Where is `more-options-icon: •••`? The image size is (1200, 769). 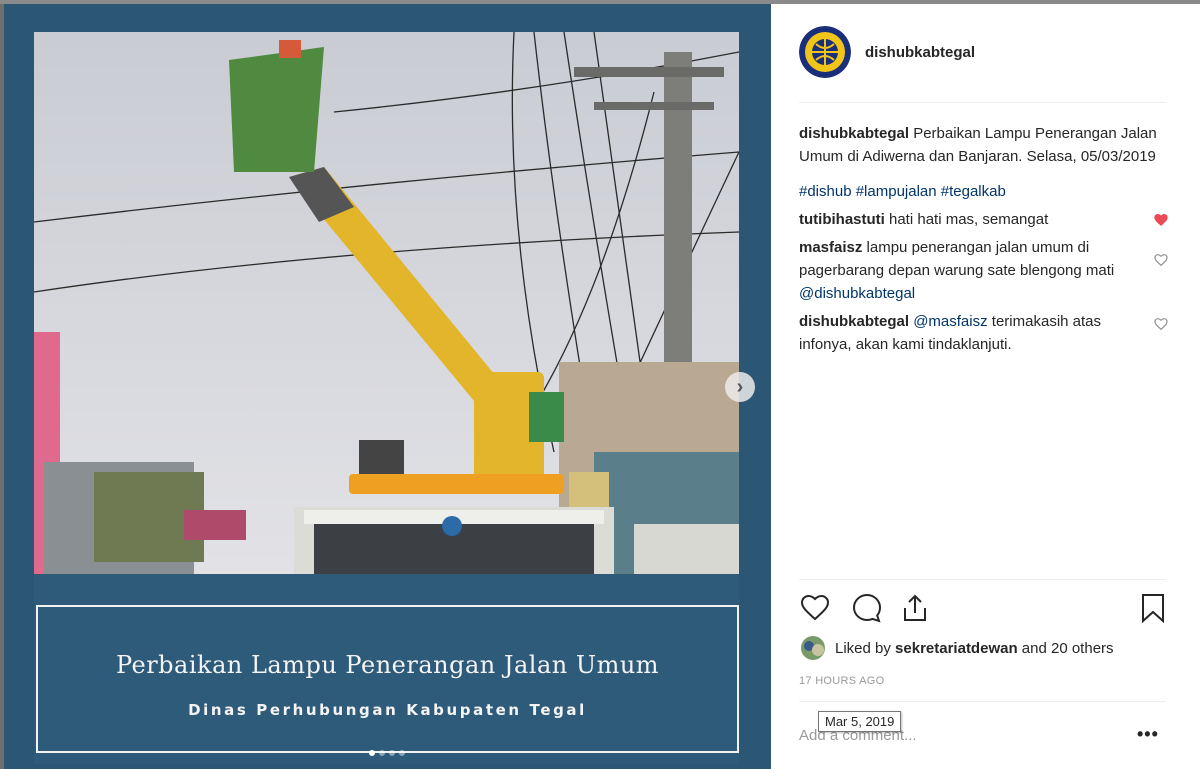 more-options-icon: ••• is located at coordinates (1148, 734).